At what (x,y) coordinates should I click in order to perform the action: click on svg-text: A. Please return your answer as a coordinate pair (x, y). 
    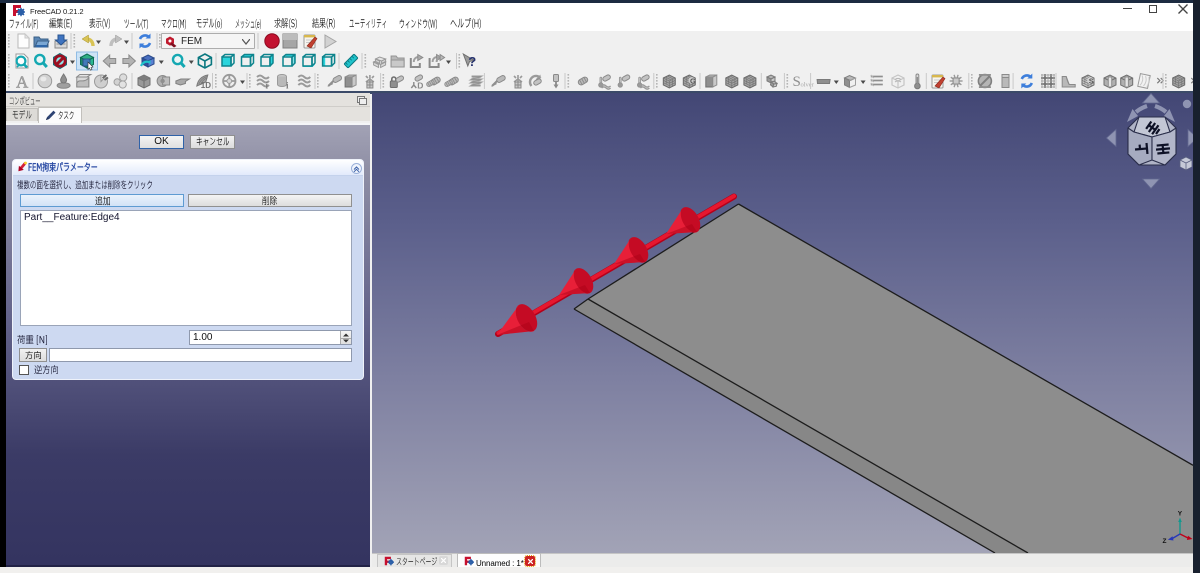
    Looking at the image, I should click on (22, 82).